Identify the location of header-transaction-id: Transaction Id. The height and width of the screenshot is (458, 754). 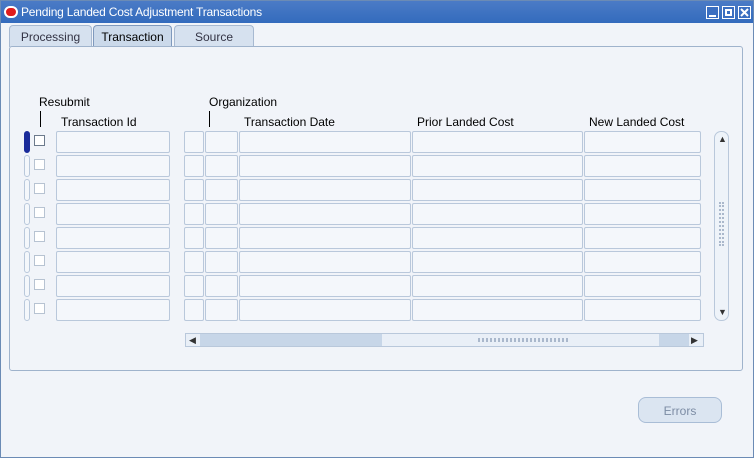
(99, 122).